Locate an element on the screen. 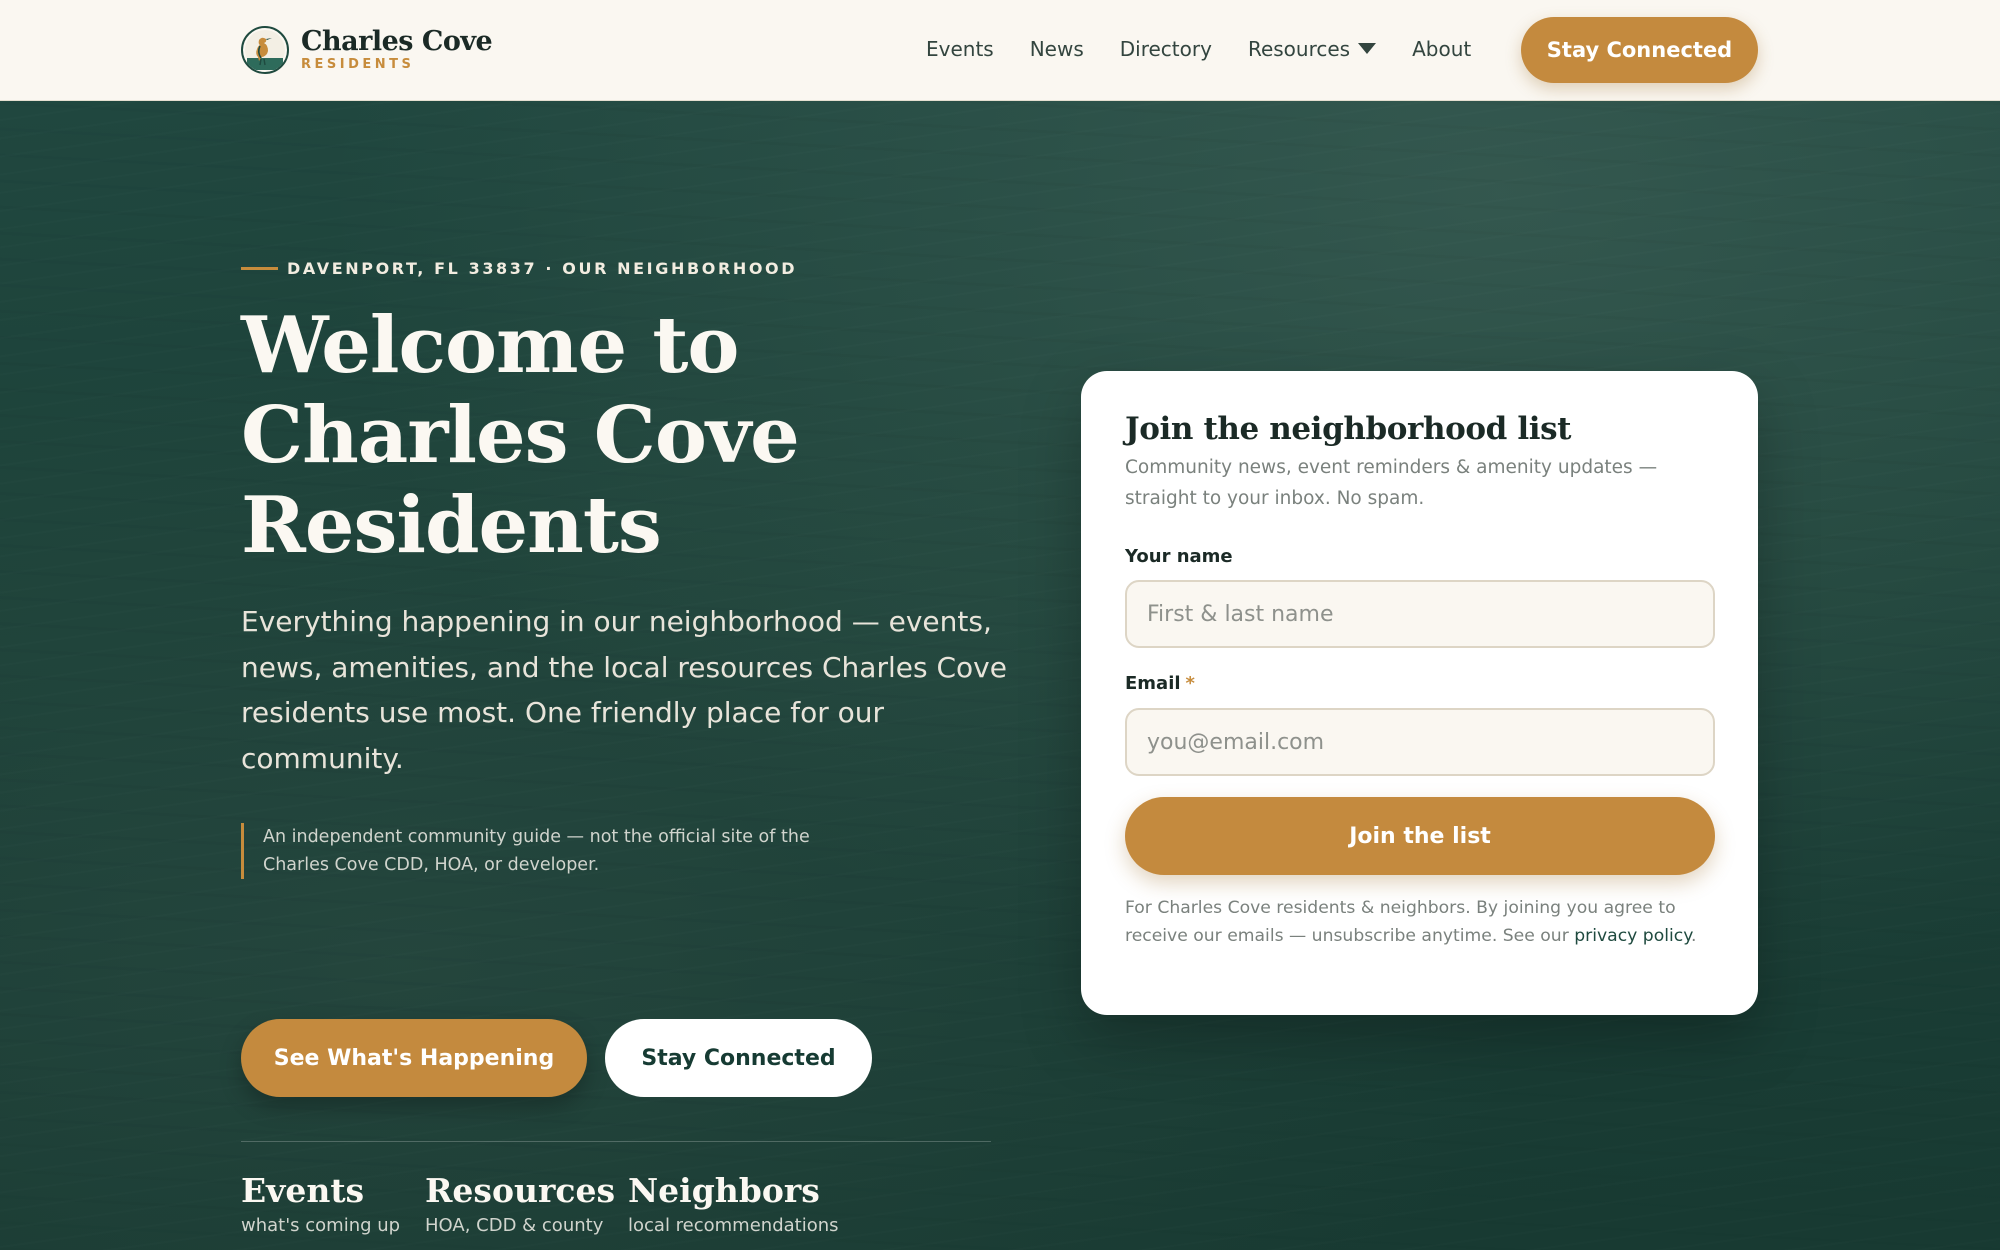 This screenshot has height=1250, width=2000. email-input is located at coordinates (1420, 742).